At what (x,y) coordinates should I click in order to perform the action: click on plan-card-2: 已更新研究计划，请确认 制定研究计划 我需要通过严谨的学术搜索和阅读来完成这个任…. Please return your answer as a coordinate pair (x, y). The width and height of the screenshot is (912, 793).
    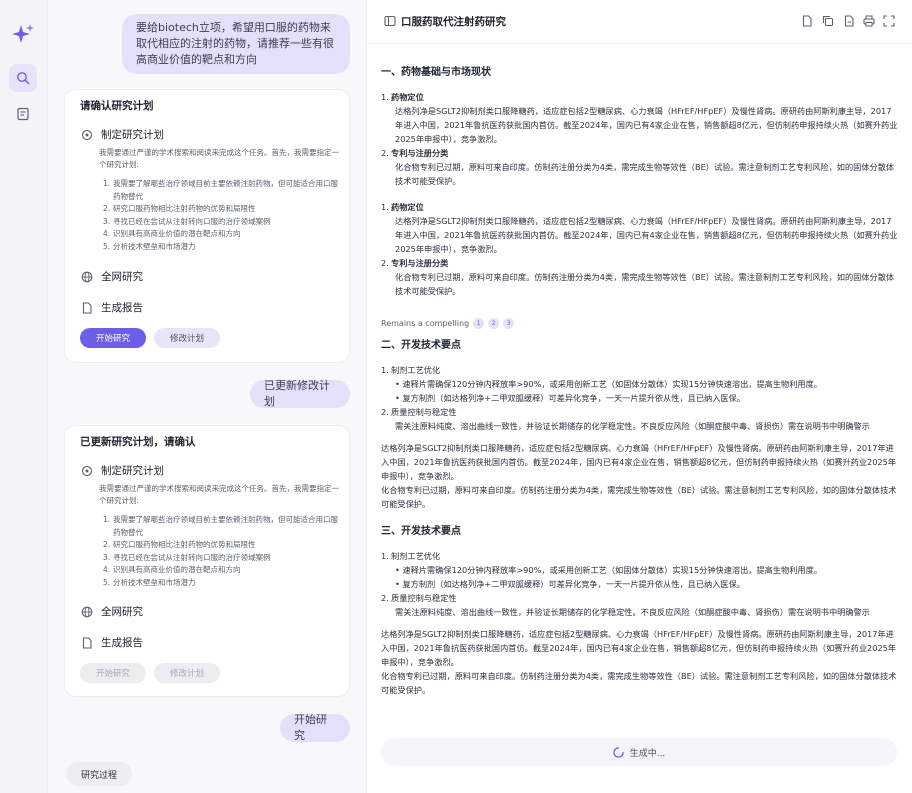
    Looking at the image, I should click on (207, 561).